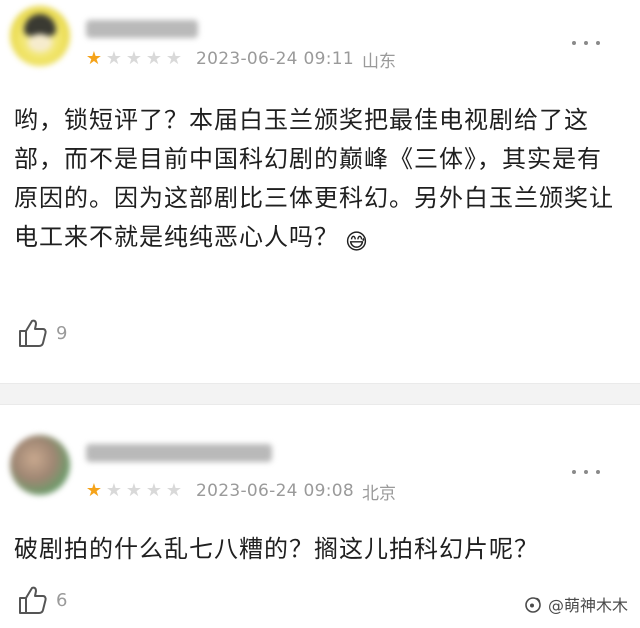  What do you see at coordinates (275, 59) in the screenshot?
I see `timestamp: 2023-06-24 09:11` at bounding box center [275, 59].